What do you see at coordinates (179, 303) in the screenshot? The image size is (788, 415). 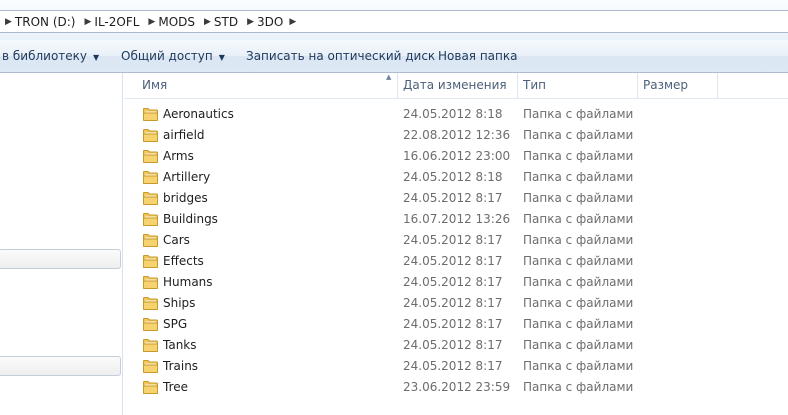 I see `file-name: Ships` at bounding box center [179, 303].